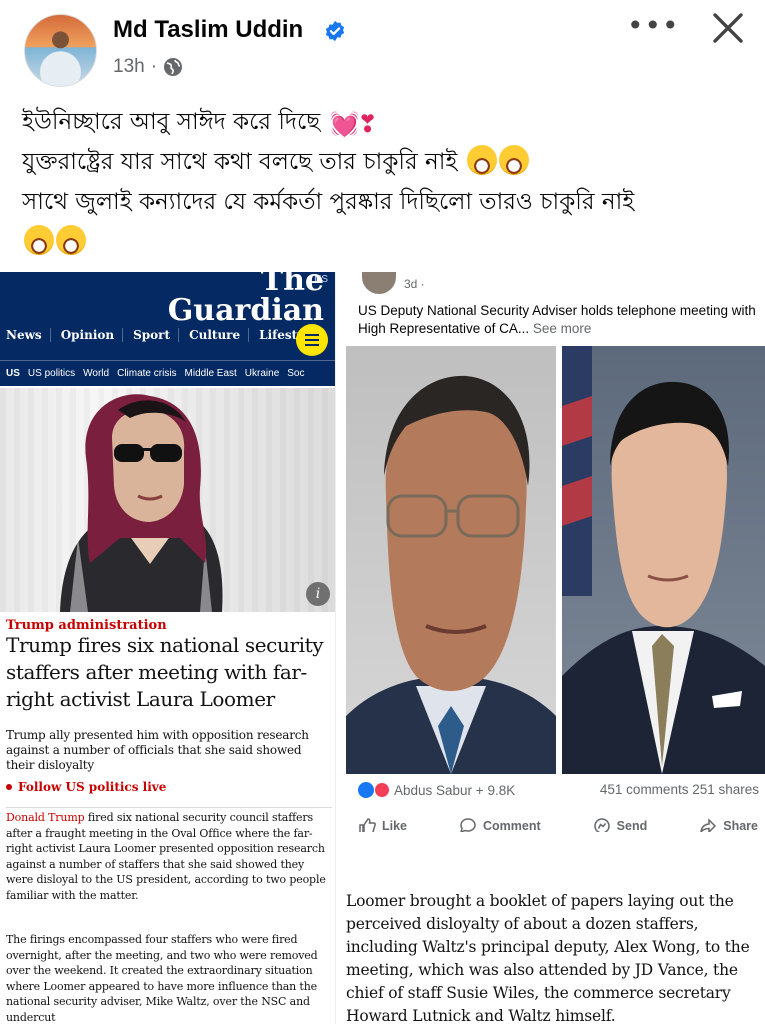 The width and height of the screenshot is (765, 1024). I want to click on caption-text-1: ইউনিচ্ছারে আবু সাঈদ করে দিছে, so click(171, 122).